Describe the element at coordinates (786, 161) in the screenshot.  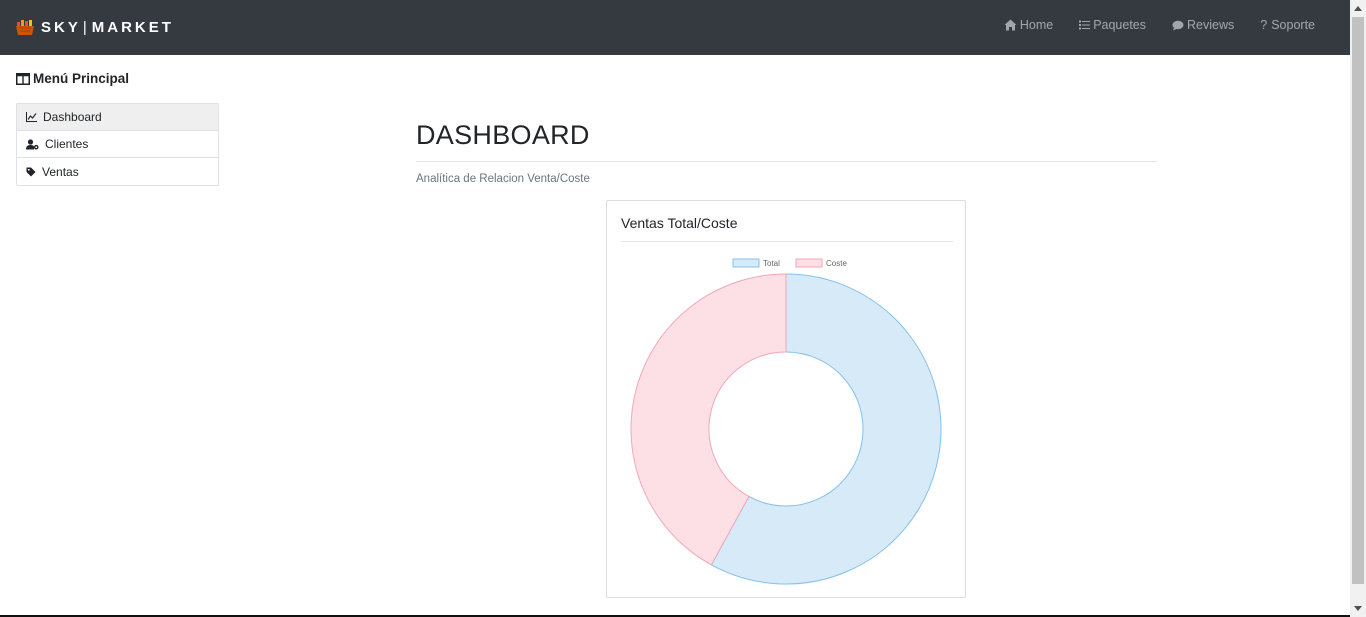
I see `title-divider` at that location.